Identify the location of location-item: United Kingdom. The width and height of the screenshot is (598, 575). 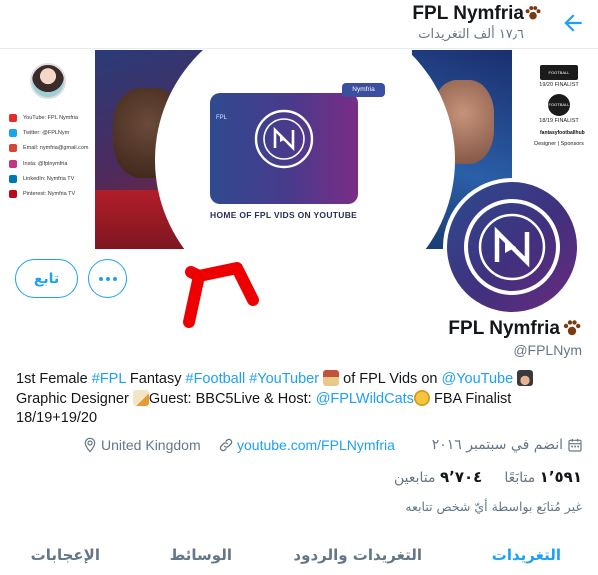
(141, 445).